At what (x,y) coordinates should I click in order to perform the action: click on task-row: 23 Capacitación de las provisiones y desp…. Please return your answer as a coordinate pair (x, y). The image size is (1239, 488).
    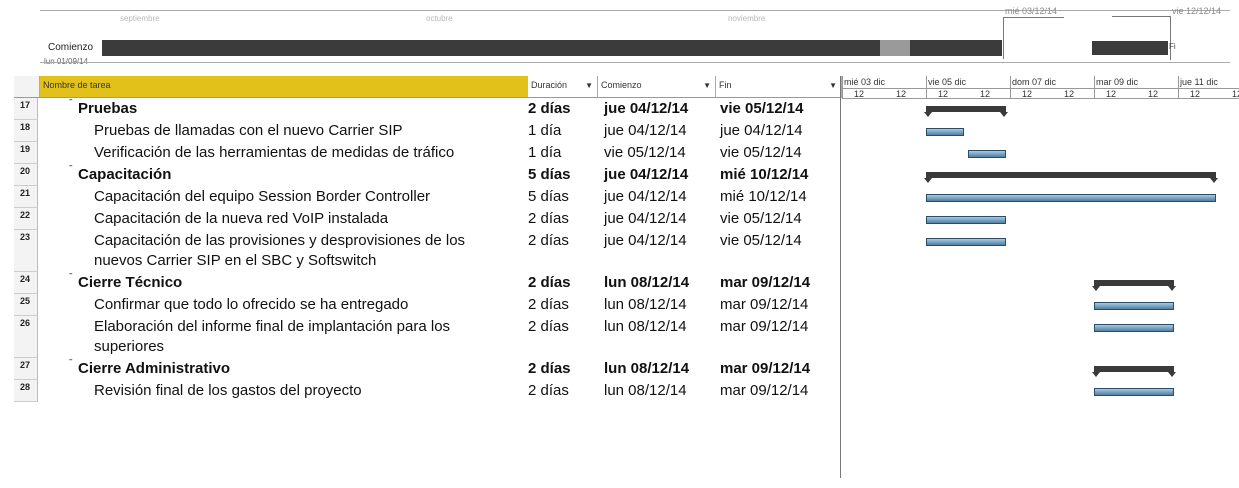
    Looking at the image, I should click on (427, 251).